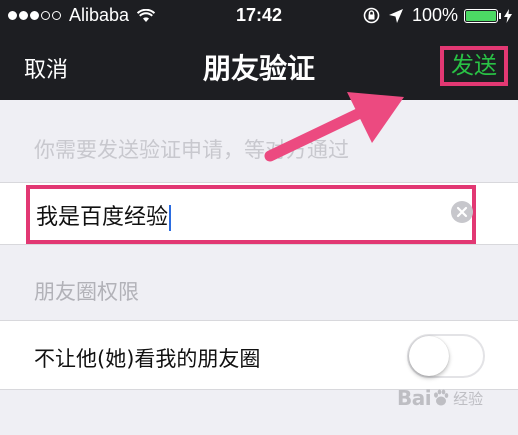 This screenshot has height=435, width=518. I want to click on toggle-knob, so click(429, 356).